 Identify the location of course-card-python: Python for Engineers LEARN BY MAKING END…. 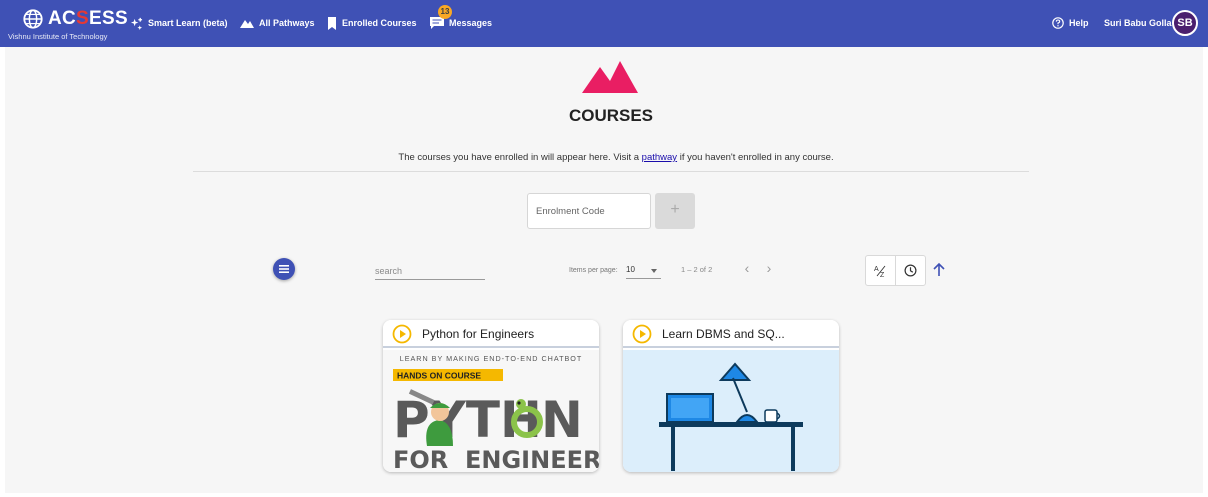
(491, 396).